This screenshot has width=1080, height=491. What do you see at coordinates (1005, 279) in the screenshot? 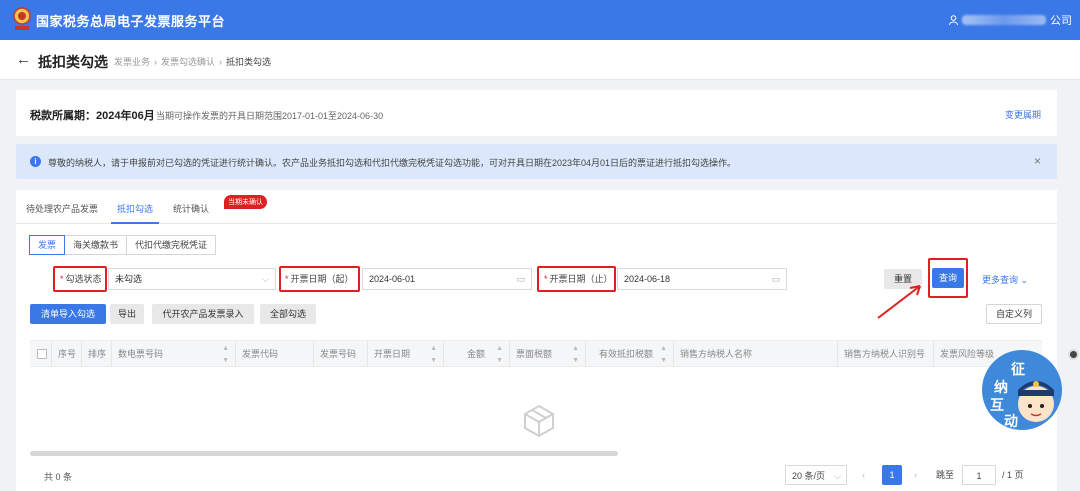
I see `more-query-link: 更多查询 ⌄` at bounding box center [1005, 279].